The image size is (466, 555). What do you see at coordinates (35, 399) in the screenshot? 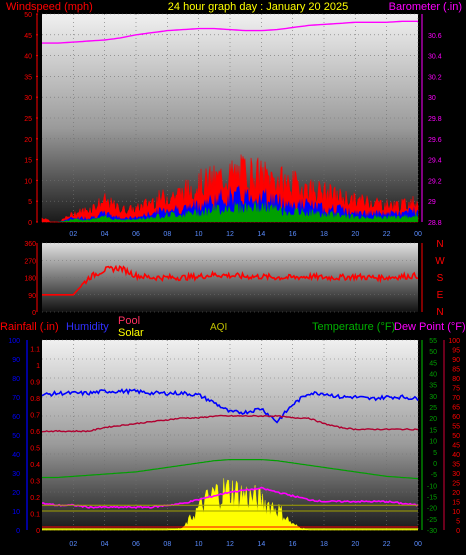
I see `rainfall-tick: 0.8` at bounding box center [35, 399].